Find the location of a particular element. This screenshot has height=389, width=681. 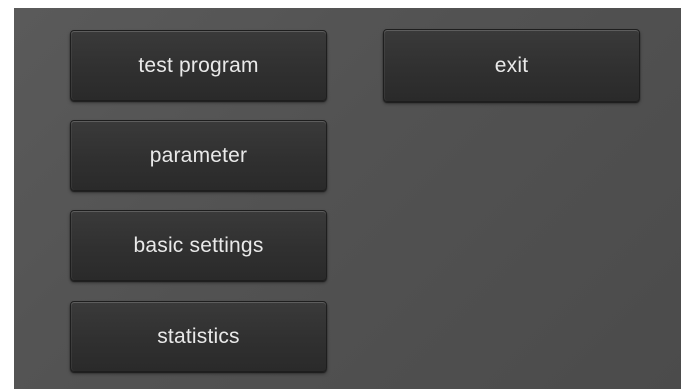

statistics-button: statistics is located at coordinates (198, 336).